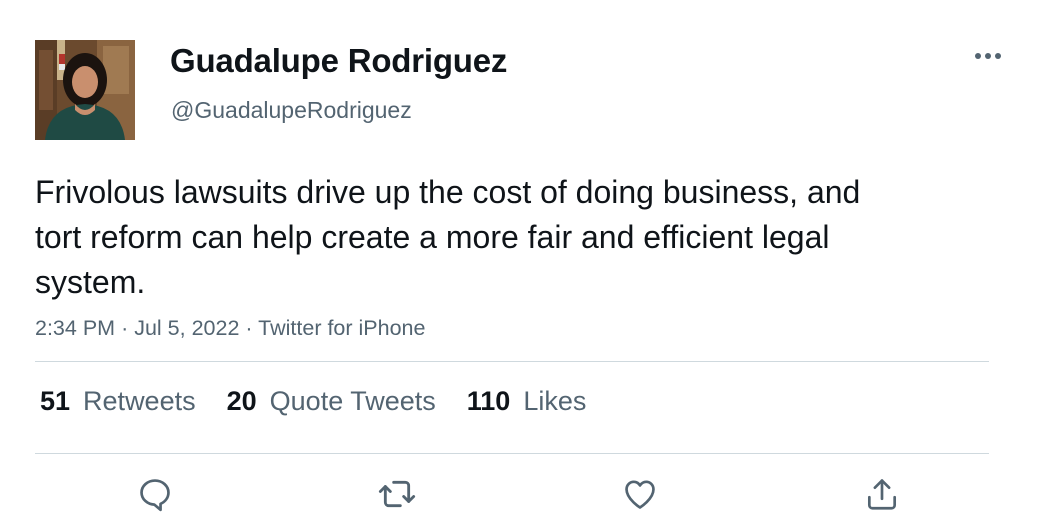 Image resolution: width=1050 pixels, height=525 pixels. What do you see at coordinates (555, 401) in the screenshot?
I see `likes-label: Likes` at bounding box center [555, 401].